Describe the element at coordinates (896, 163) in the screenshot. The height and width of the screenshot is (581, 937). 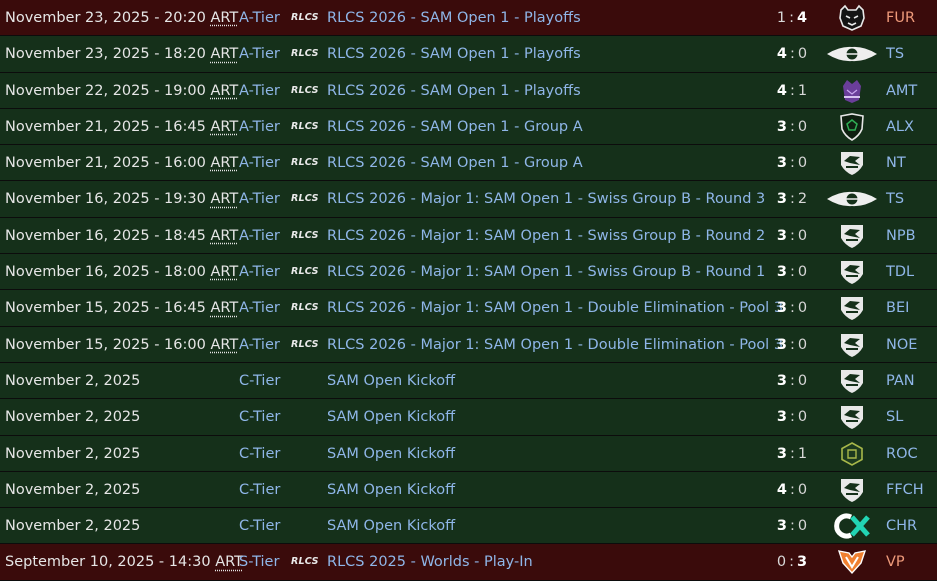
I see `opponent-link: NT` at that location.